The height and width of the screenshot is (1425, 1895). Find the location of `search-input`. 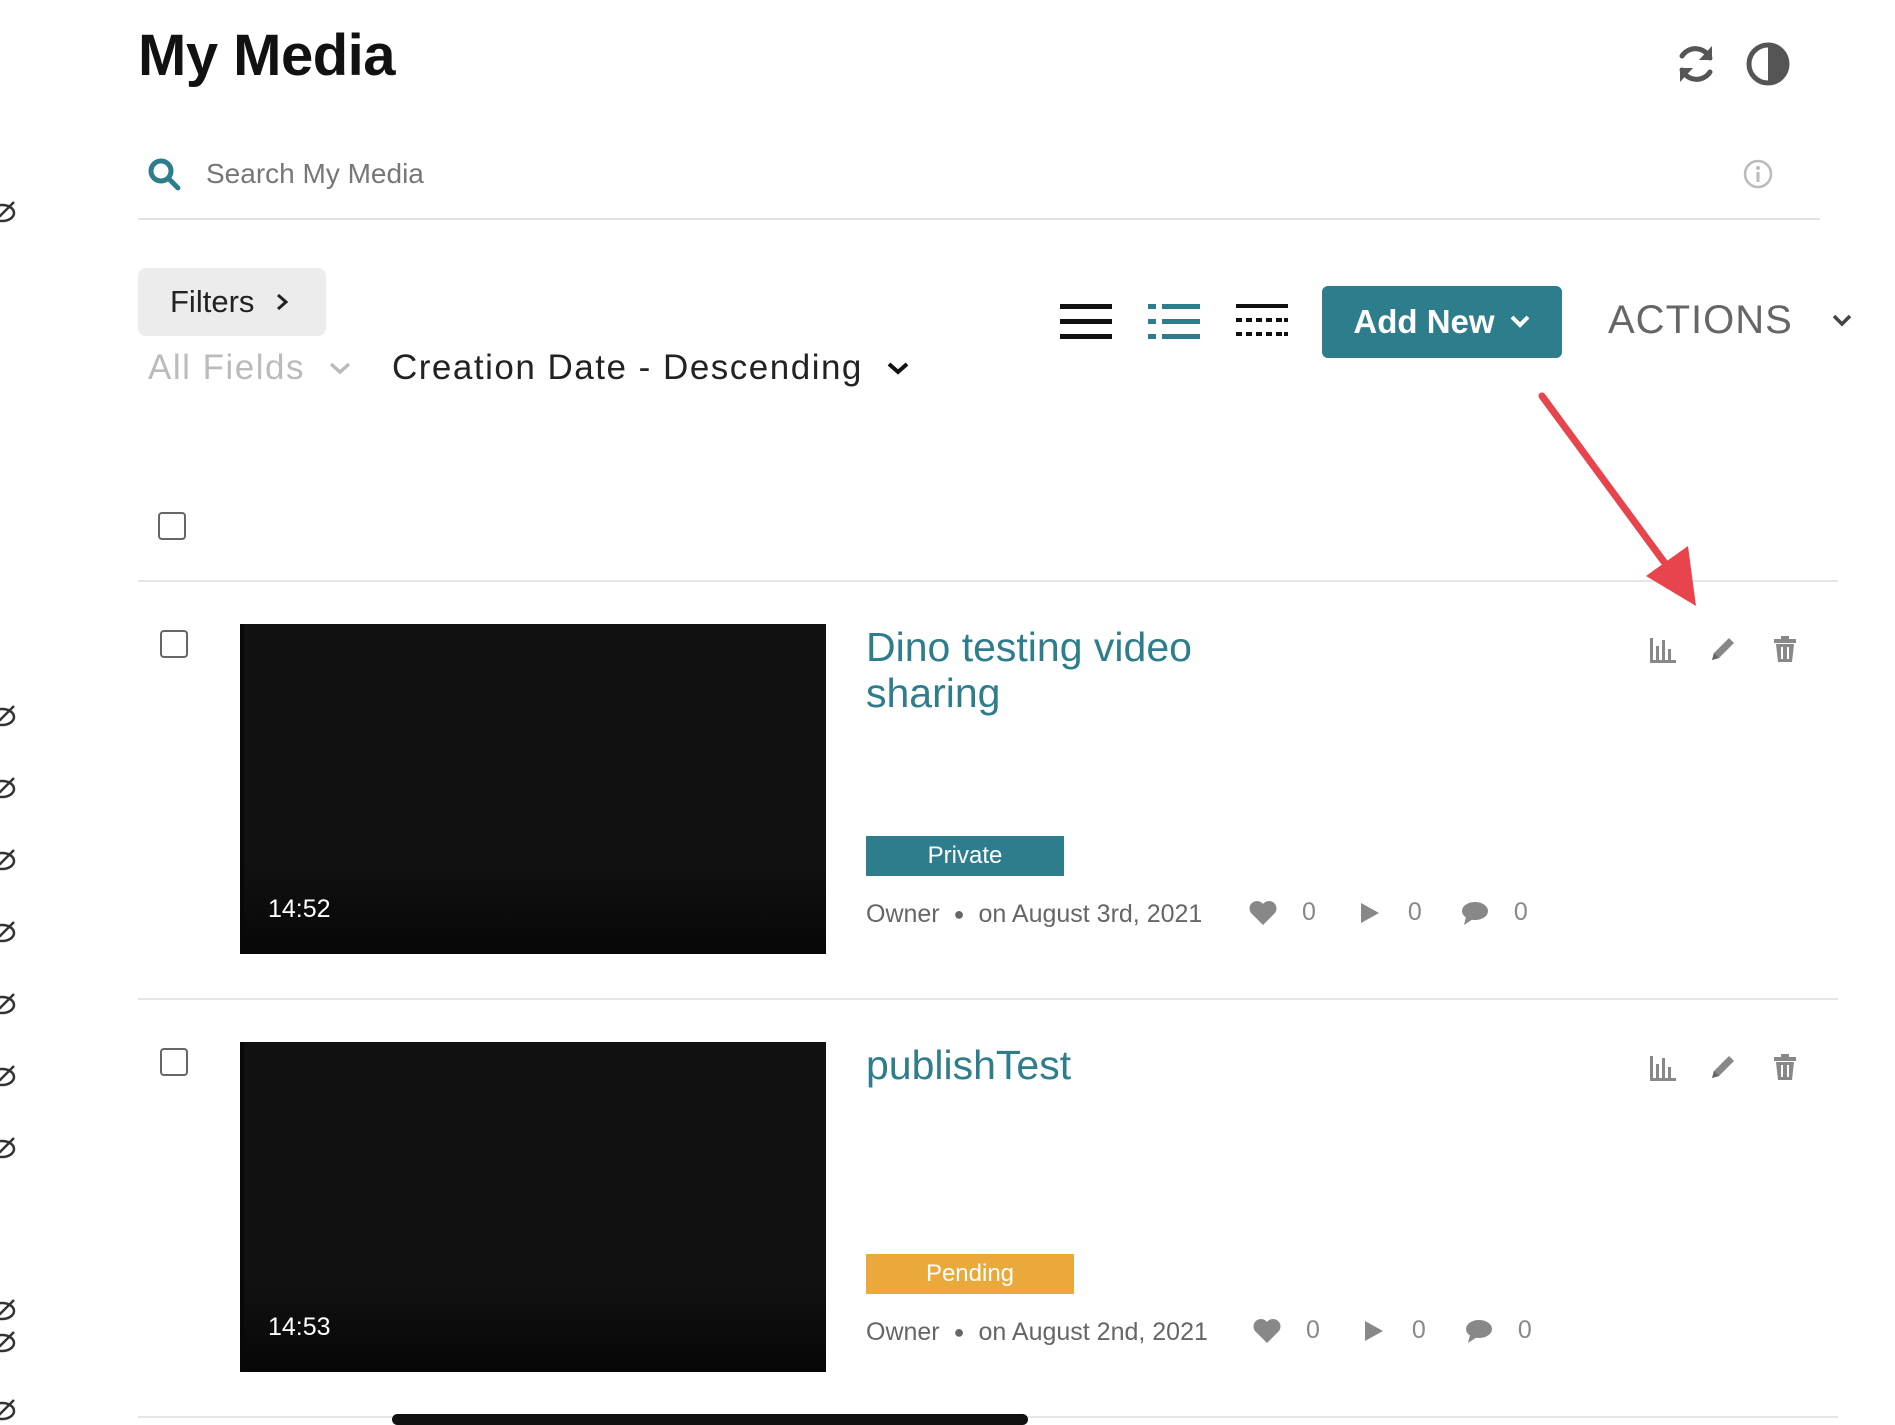

search-input is located at coordinates (906, 174).